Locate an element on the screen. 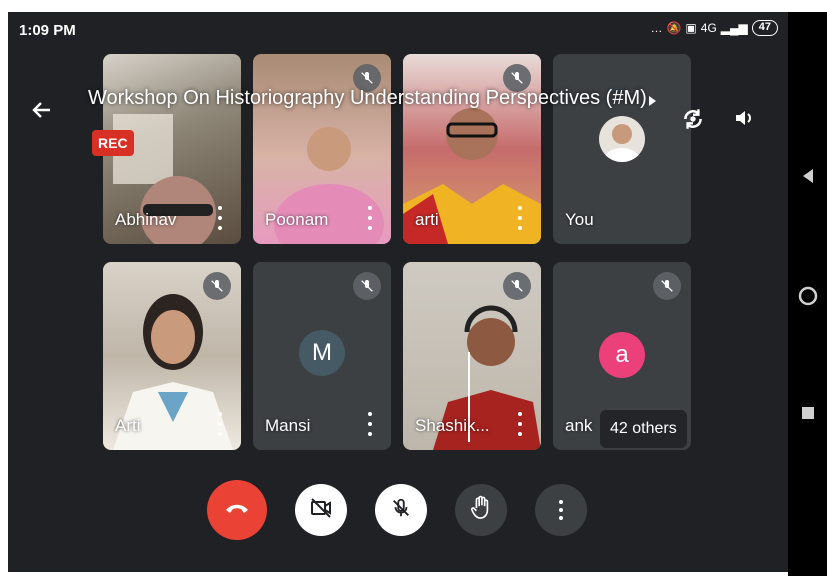 The image size is (827, 576). nav-recents-icon is located at coordinates (807, 413).